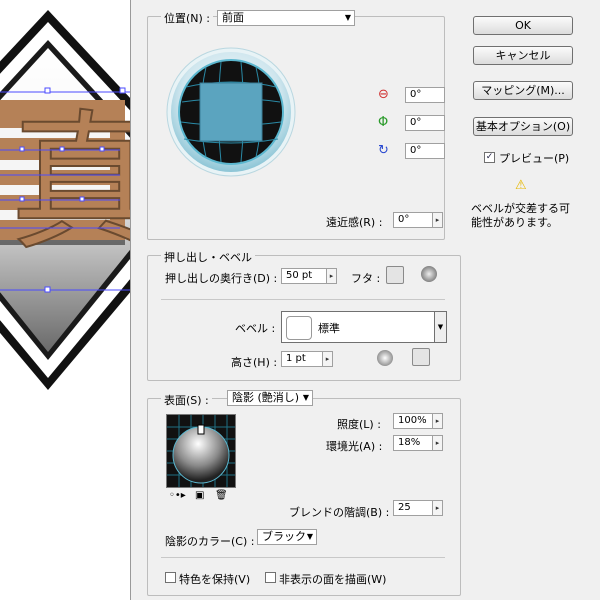 The width and height of the screenshot is (600, 600). I want to click on glyph-text: 真, so click(70, 184).